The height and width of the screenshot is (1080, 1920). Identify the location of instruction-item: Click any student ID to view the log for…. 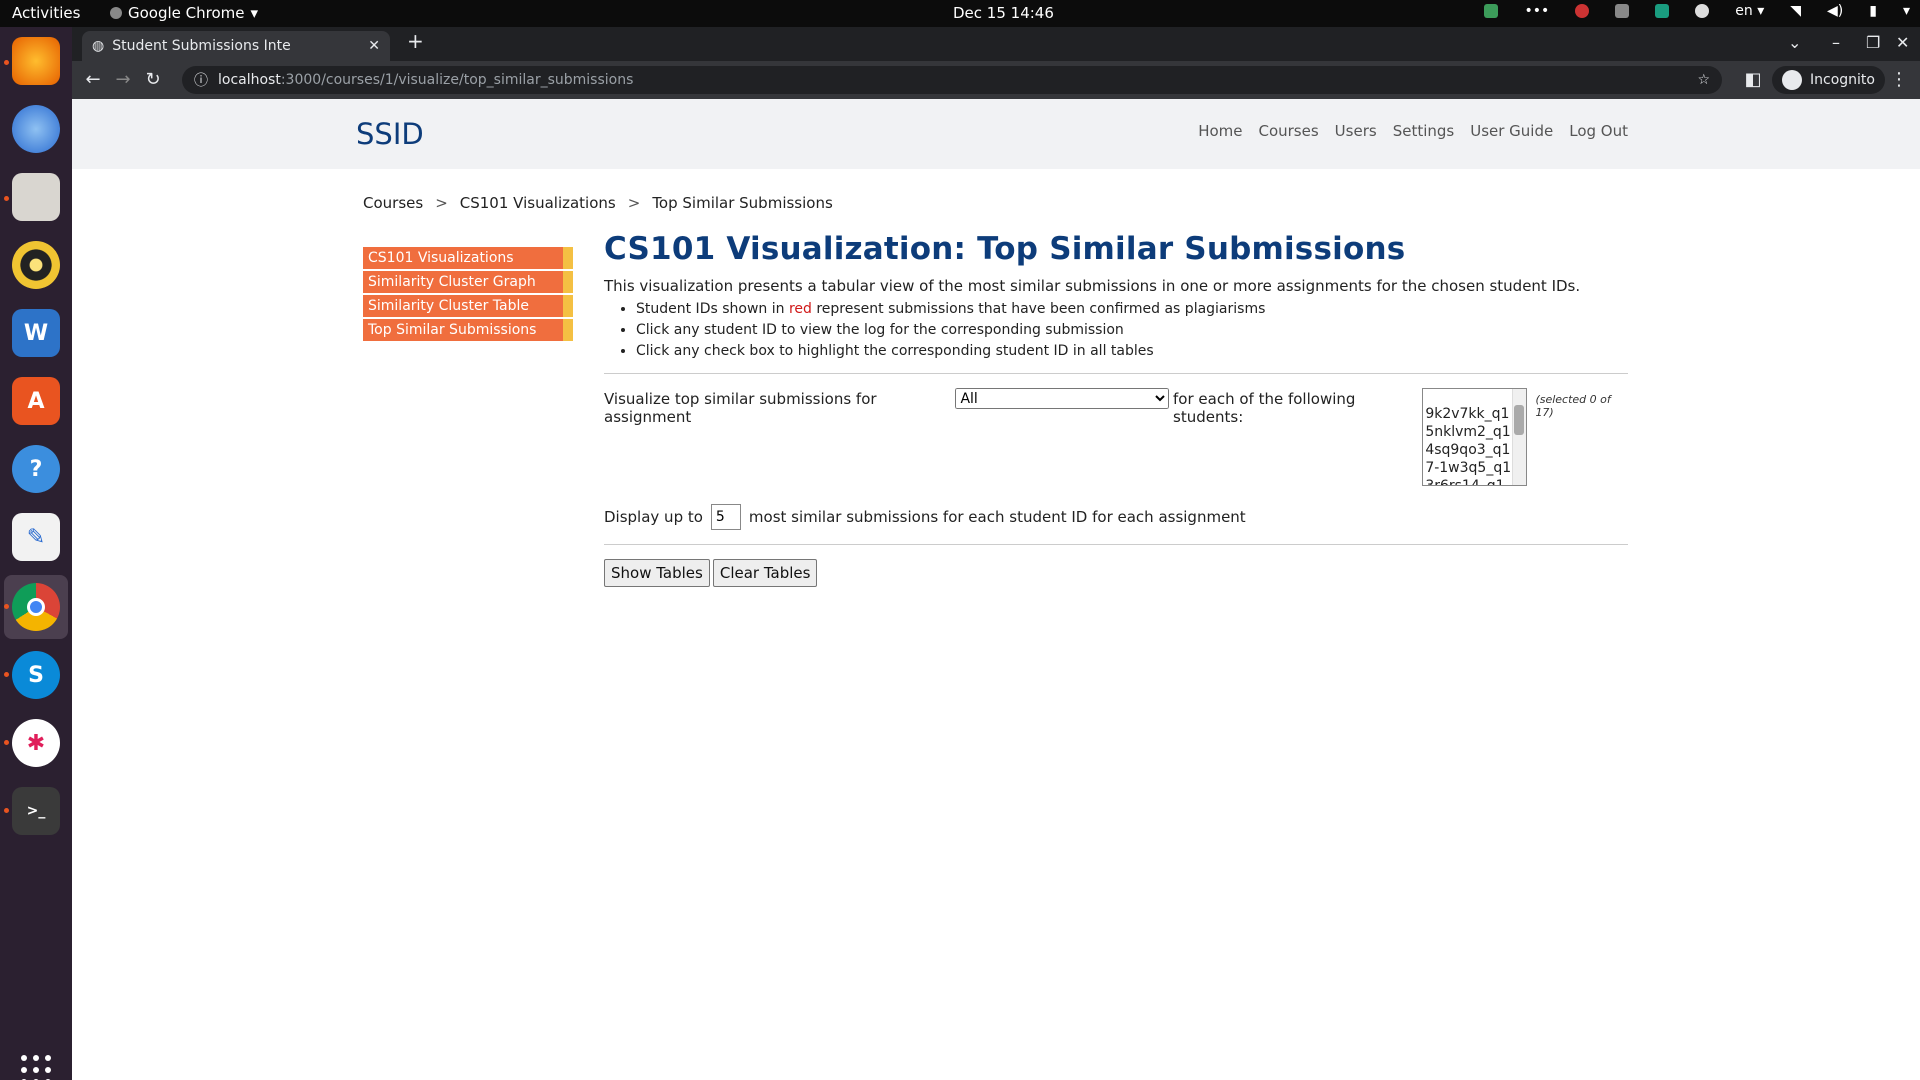
(1132, 330).